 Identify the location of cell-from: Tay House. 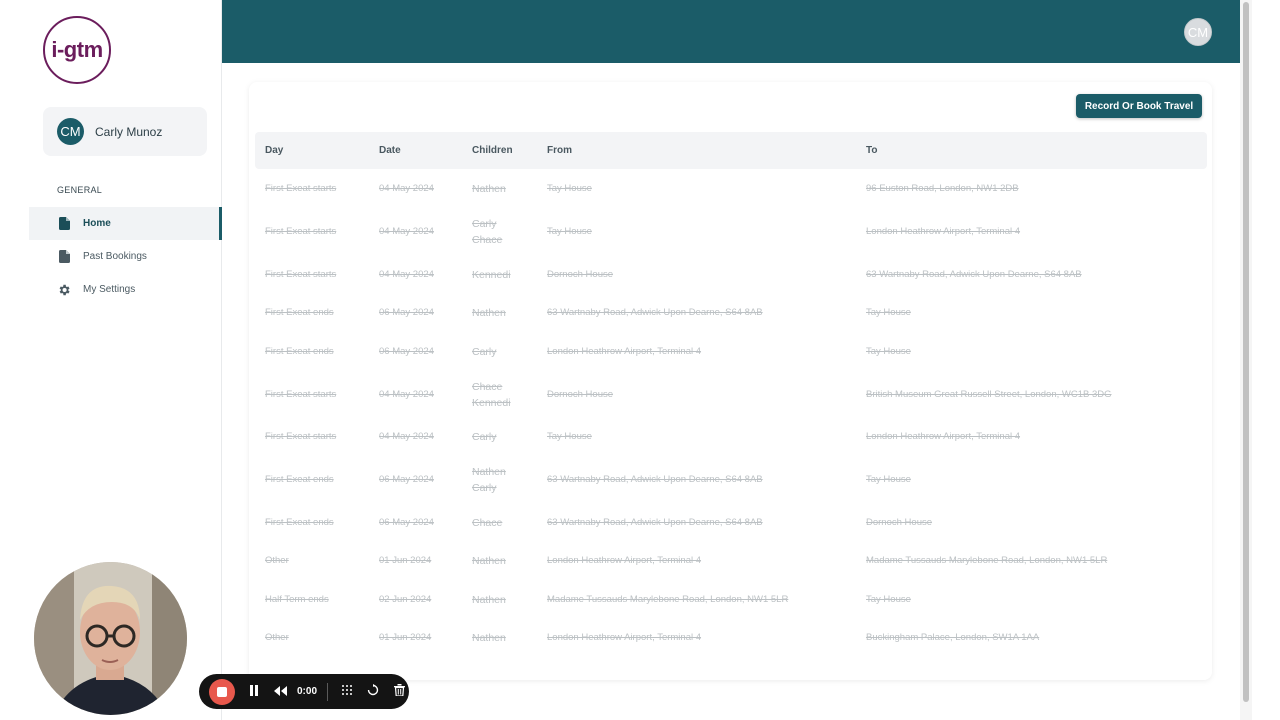
(569, 437).